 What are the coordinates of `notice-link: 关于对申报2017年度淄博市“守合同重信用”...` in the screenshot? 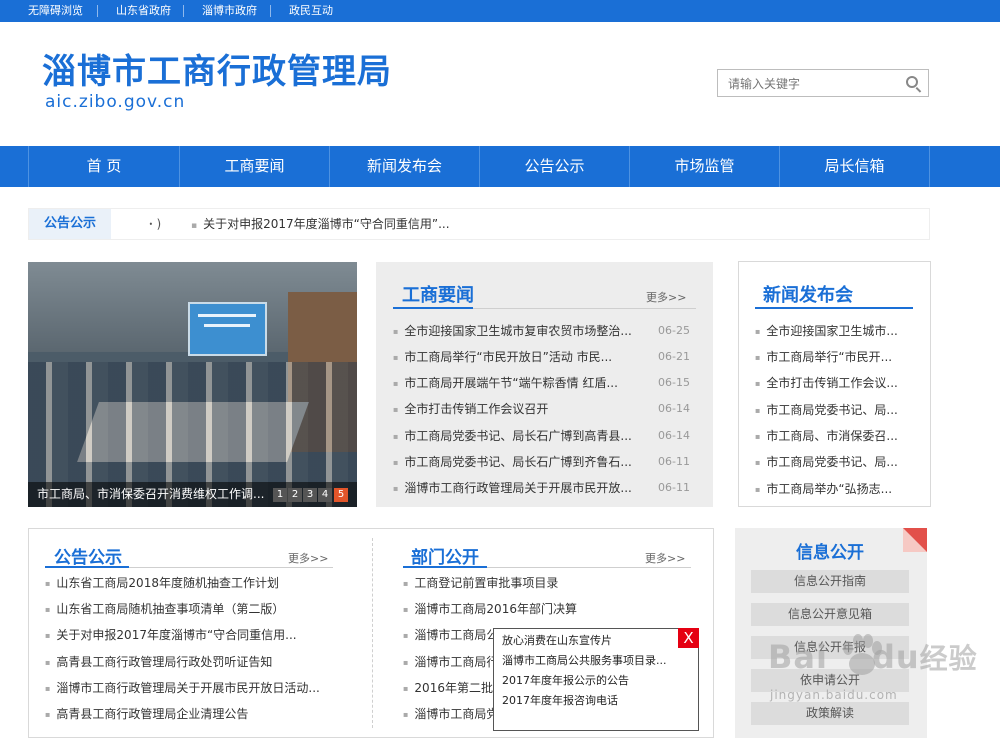 It's located at (320, 225).